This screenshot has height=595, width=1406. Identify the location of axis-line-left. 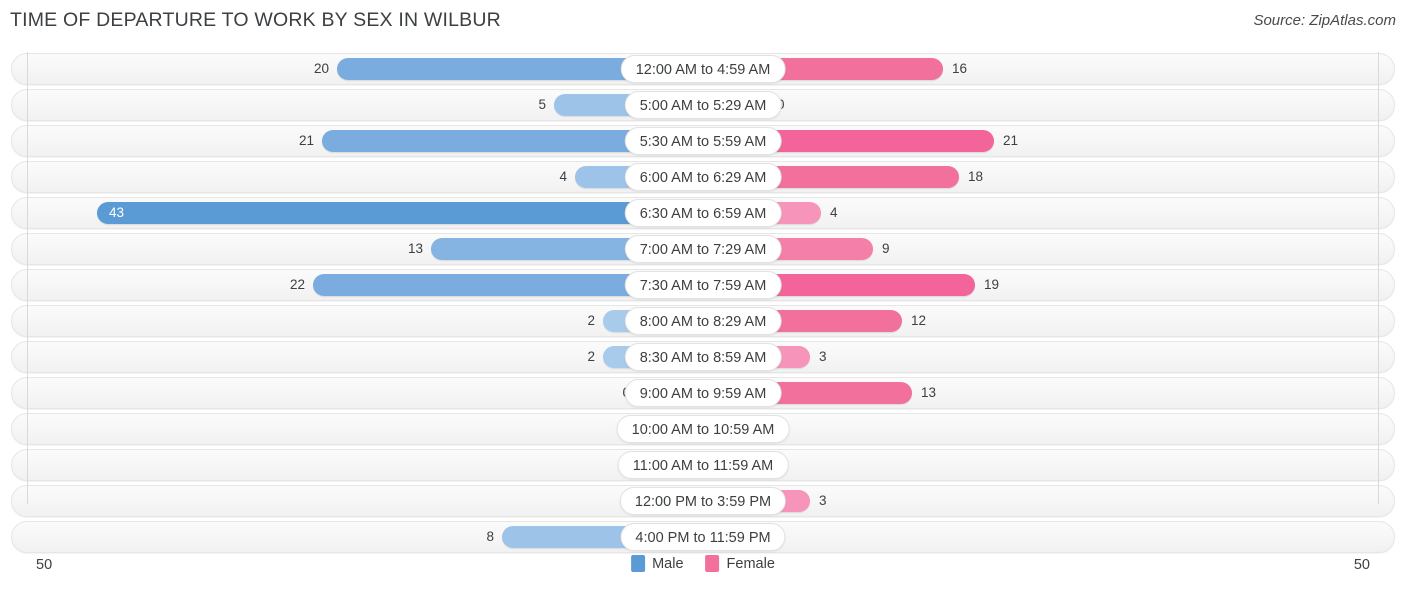
(27, 278).